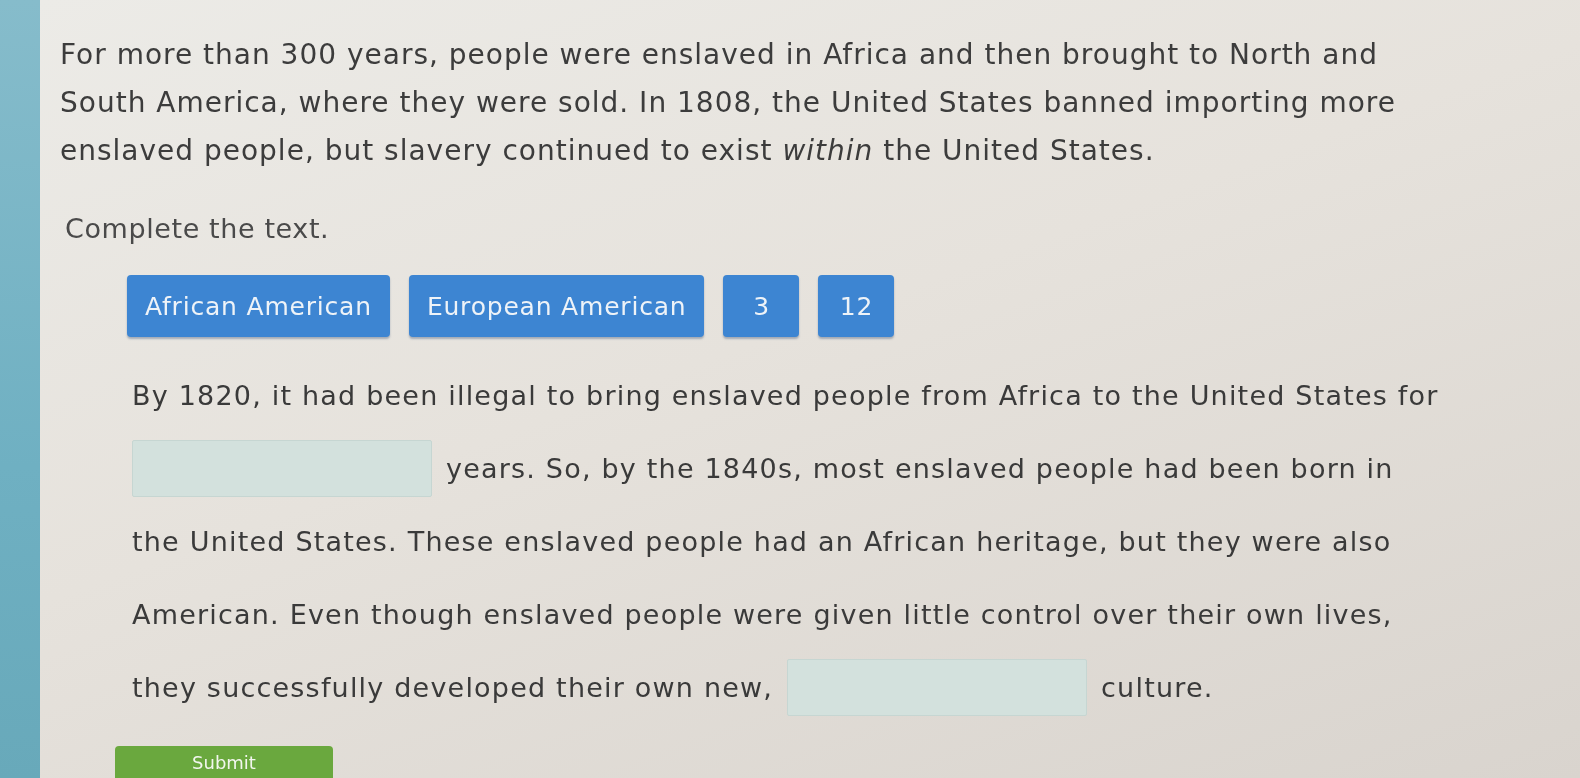  What do you see at coordinates (453, 687) in the screenshot?
I see `passage-text: they successfully developed their own new,` at bounding box center [453, 687].